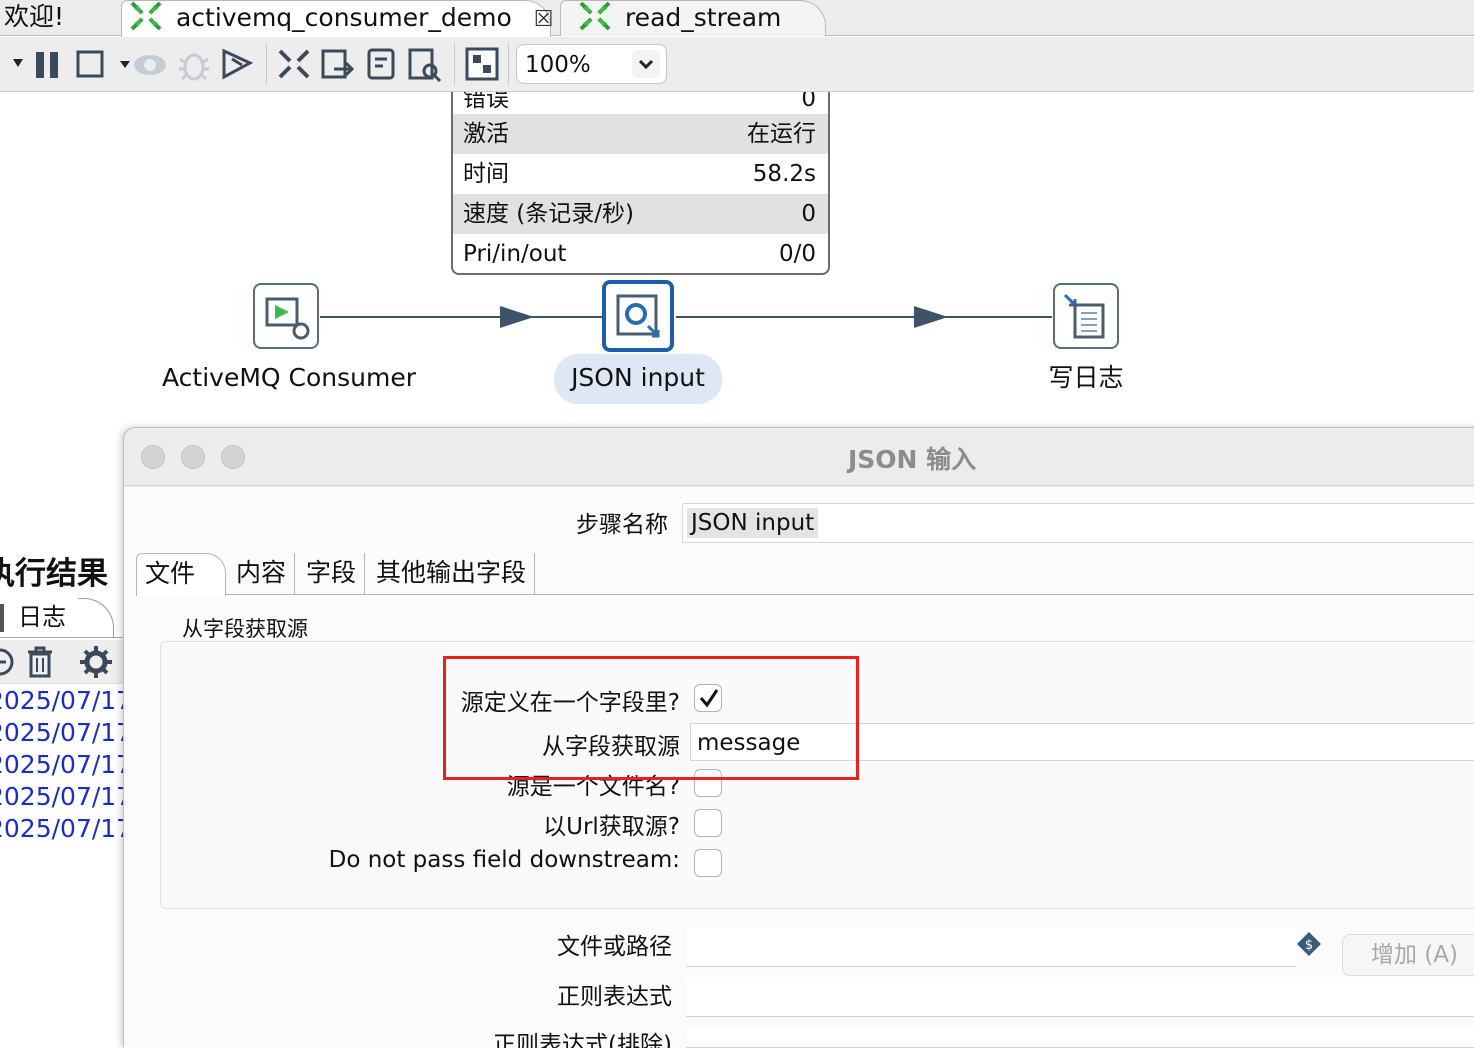  What do you see at coordinates (461, 317) in the screenshot?
I see `hop-consumer-to-json` at bounding box center [461, 317].